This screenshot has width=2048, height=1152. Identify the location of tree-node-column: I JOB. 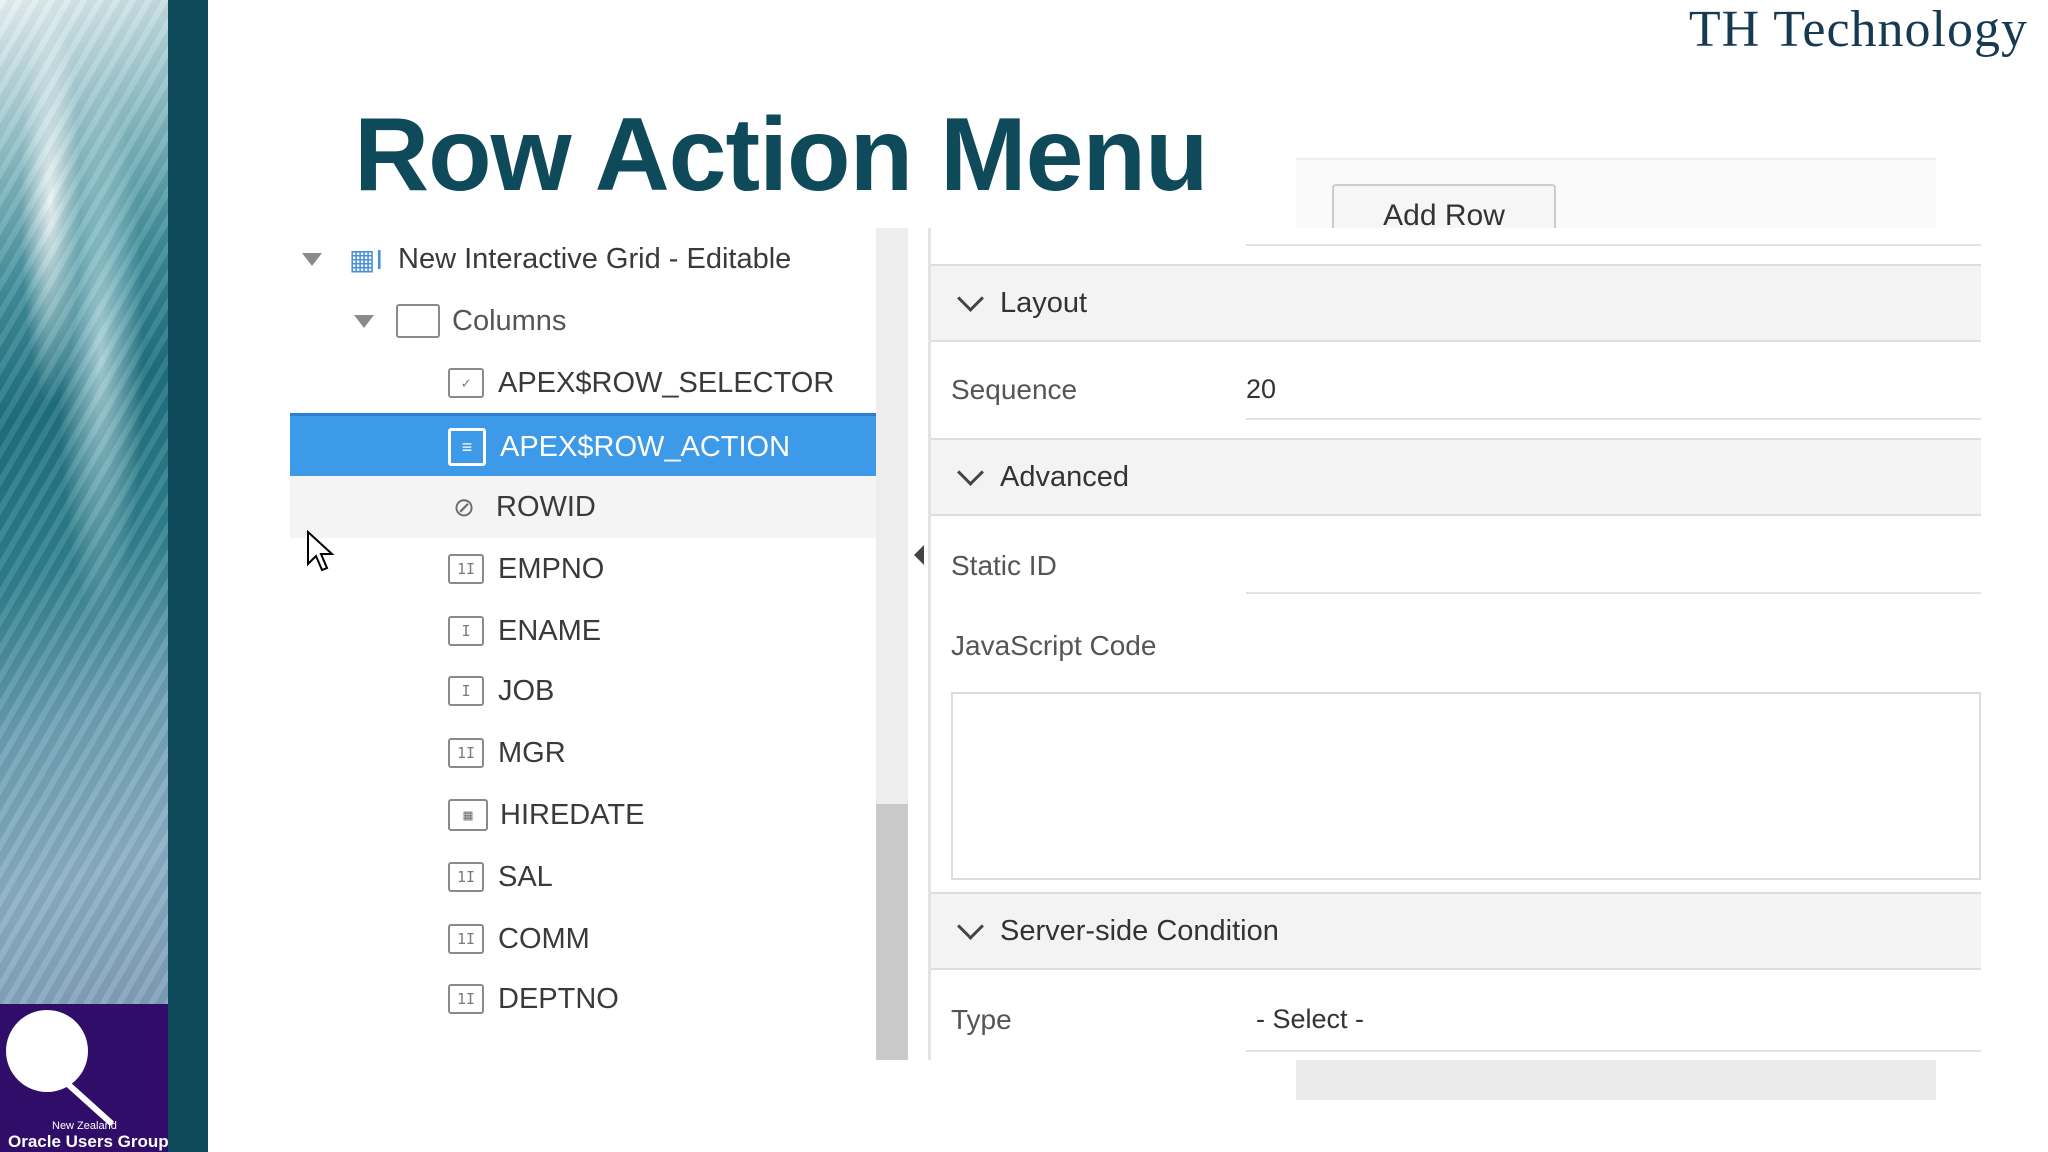
(583, 691).